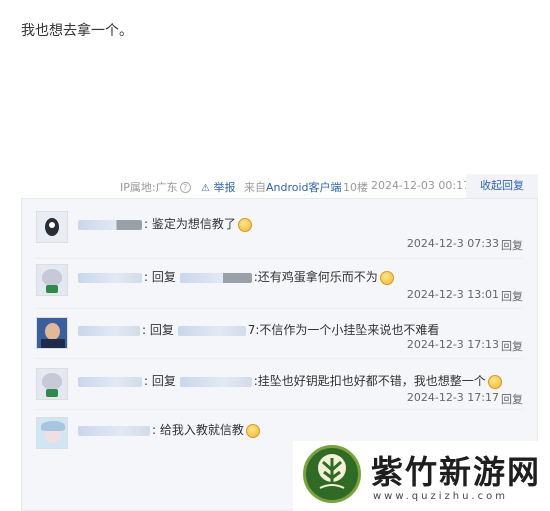  I want to click on report-label: 举报, so click(224, 187).